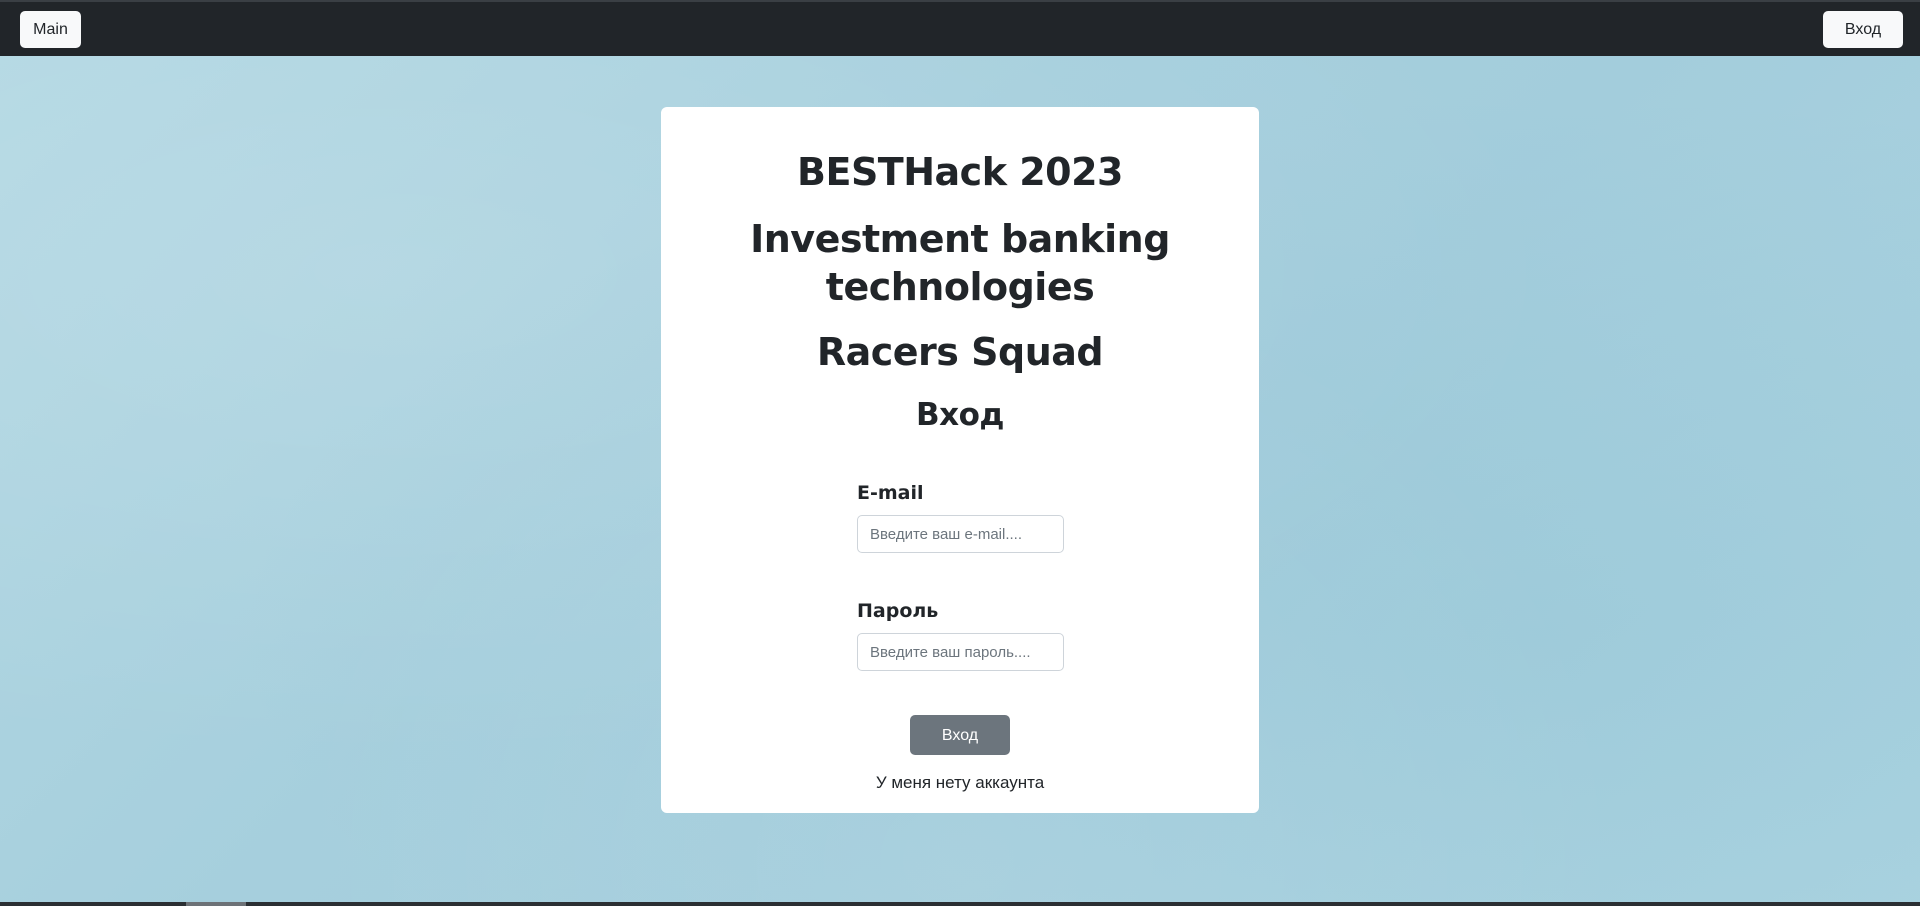 The width and height of the screenshot is (1920, 906). Describe the element at coordinates (960, 263) in the screenshot. I see `track-subtitle: Investment banking technologies` at that location.